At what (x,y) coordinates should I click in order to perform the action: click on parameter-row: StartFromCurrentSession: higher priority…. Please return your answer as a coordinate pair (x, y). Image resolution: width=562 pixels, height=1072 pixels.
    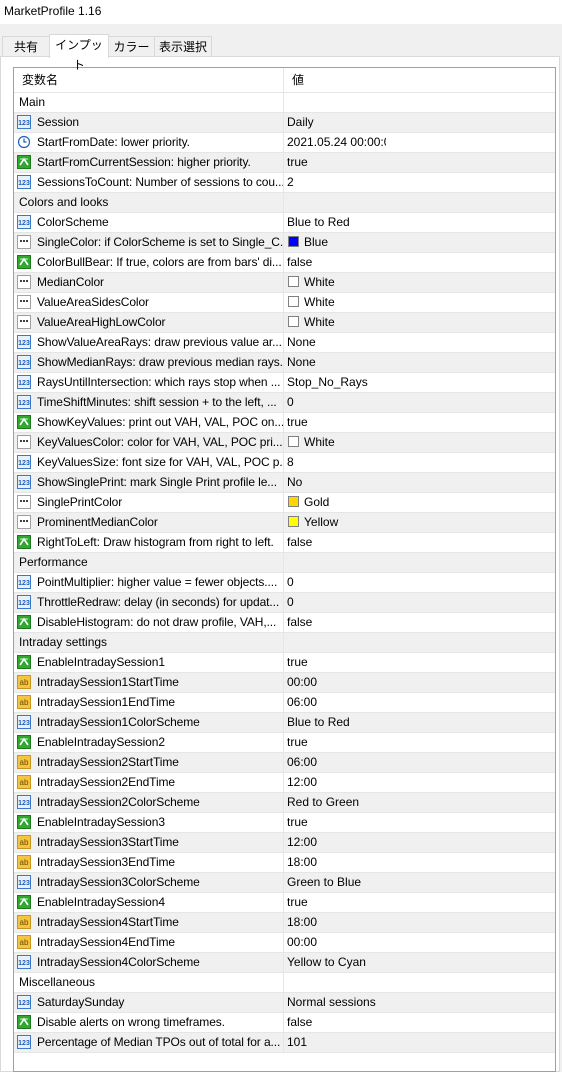
    Looking at the image, I should click on (284, 163).